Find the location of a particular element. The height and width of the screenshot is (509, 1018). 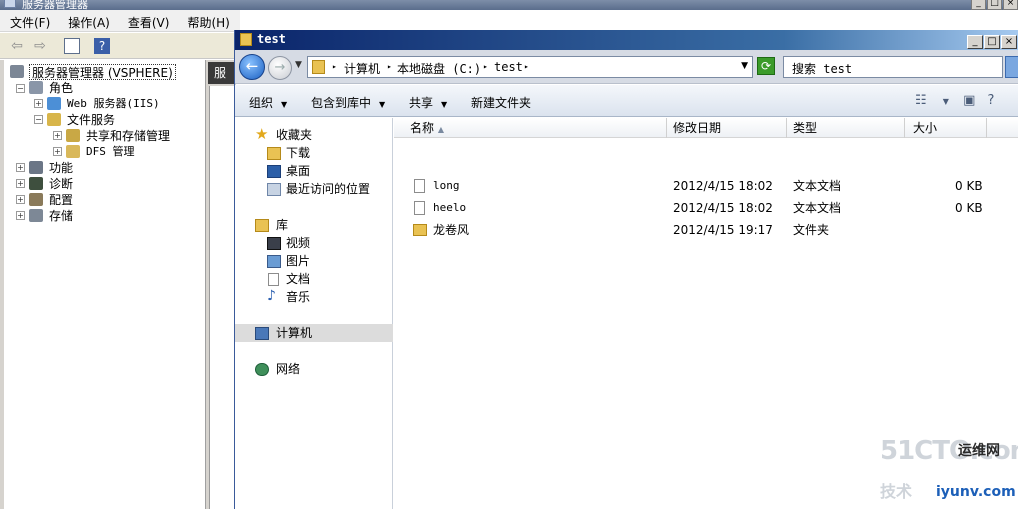

tree-file-services: 文件服务 is located at coordinates (91, 120).